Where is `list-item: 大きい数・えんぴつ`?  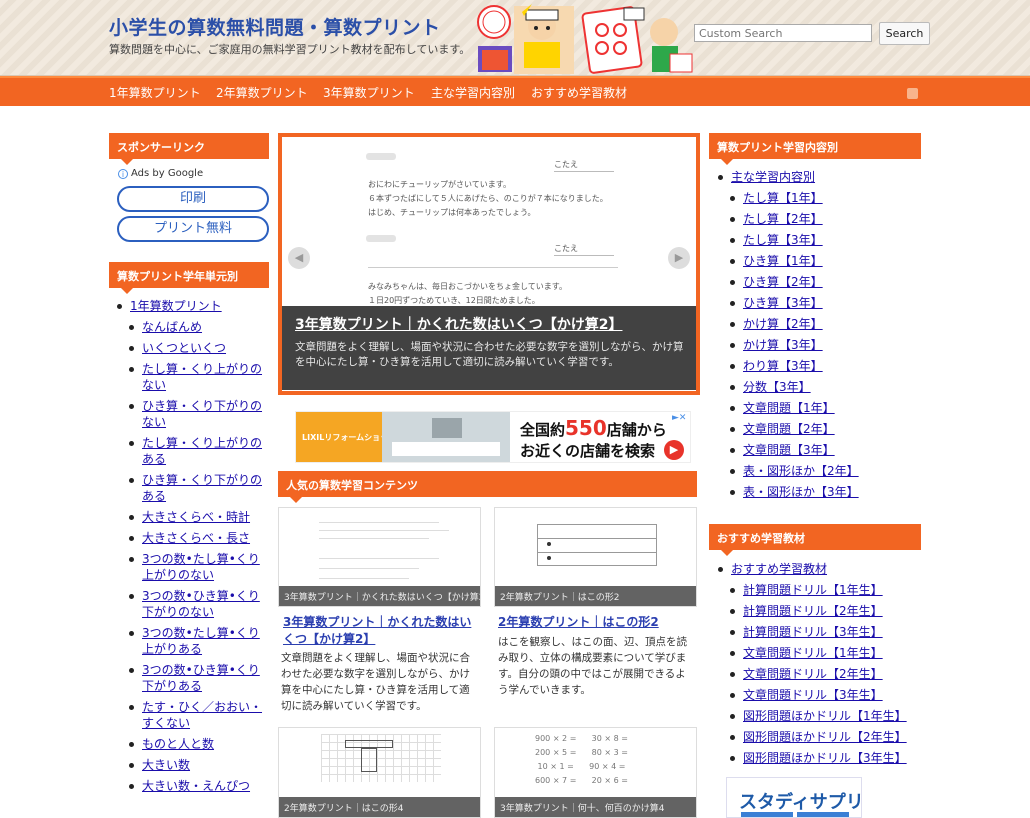
list-item: 大きい数・えんぴつ is located at coordinates (199, 786).